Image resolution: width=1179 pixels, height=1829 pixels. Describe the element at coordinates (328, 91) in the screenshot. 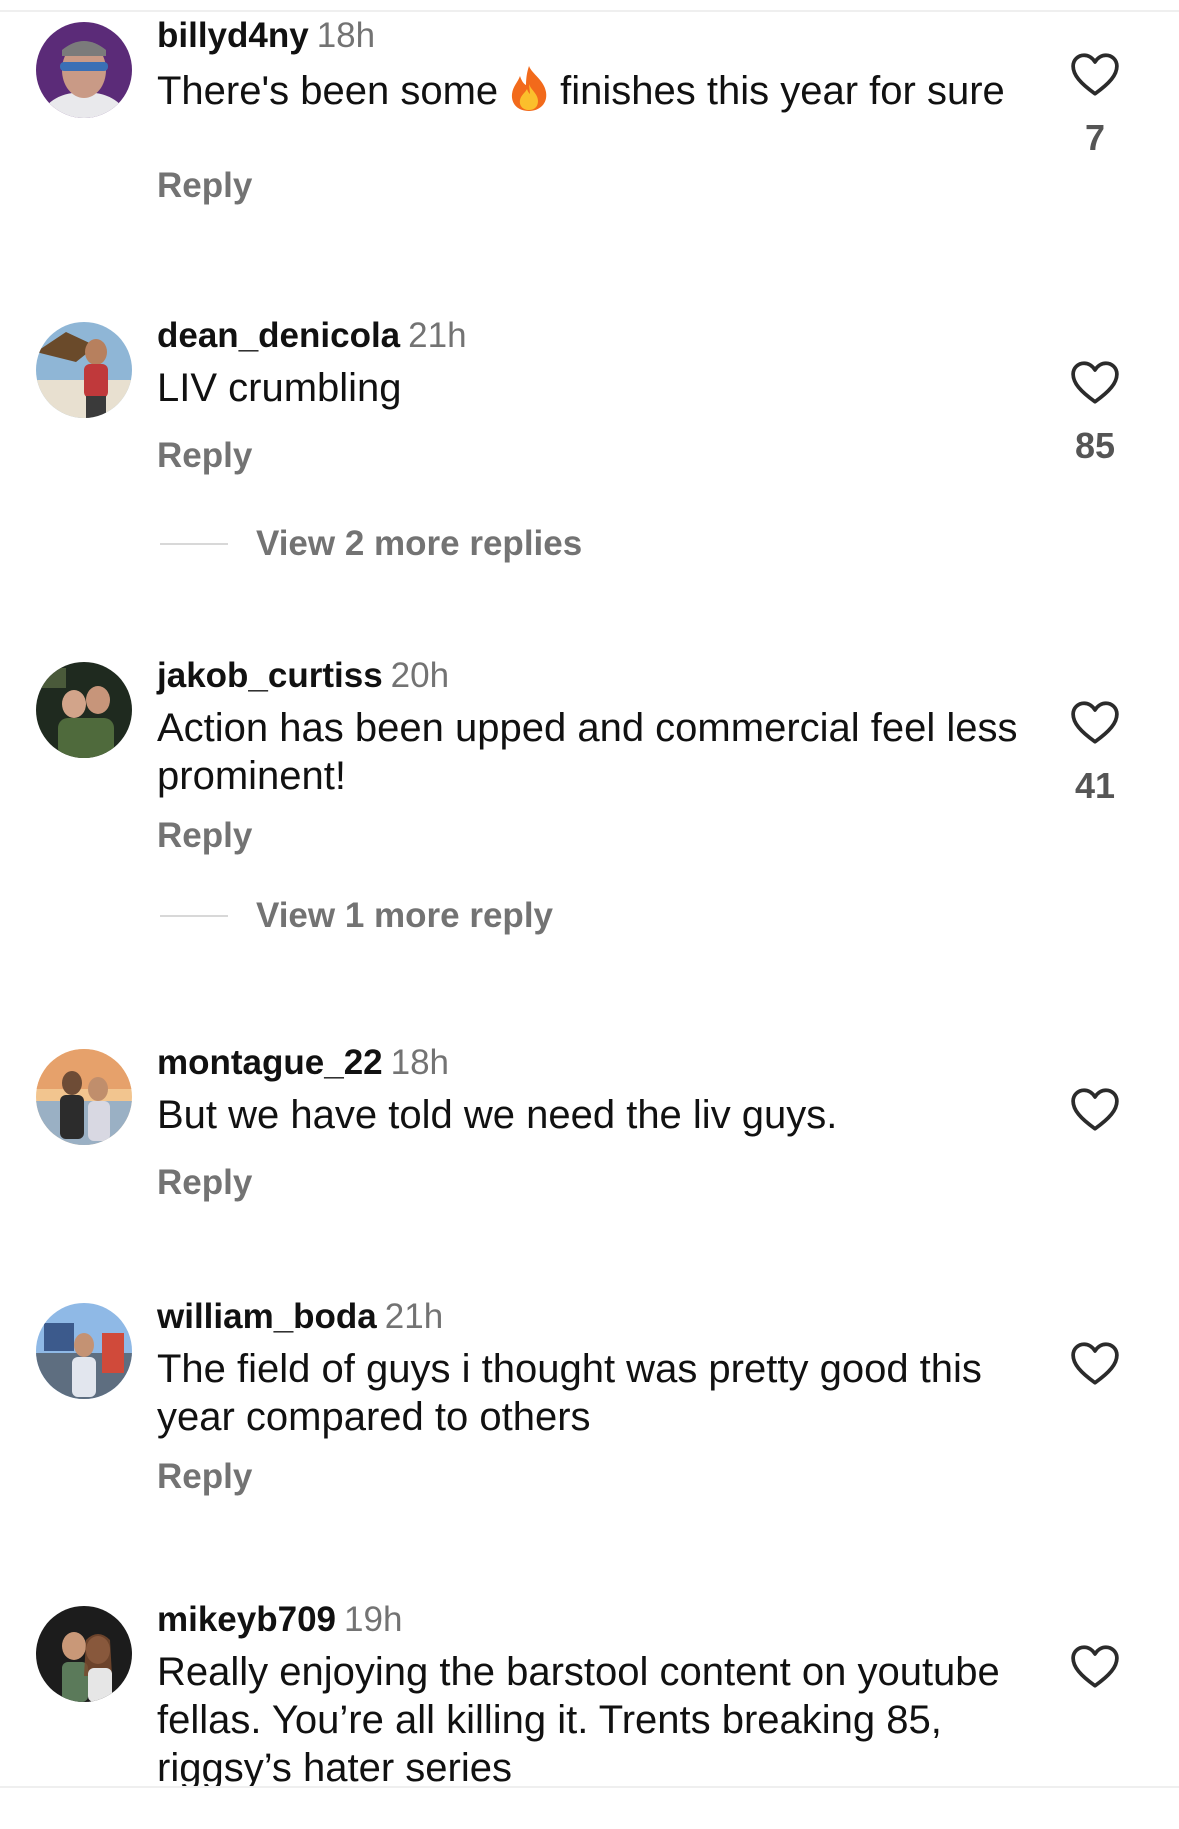

I see `comment-text-part: There's been some` at that location.